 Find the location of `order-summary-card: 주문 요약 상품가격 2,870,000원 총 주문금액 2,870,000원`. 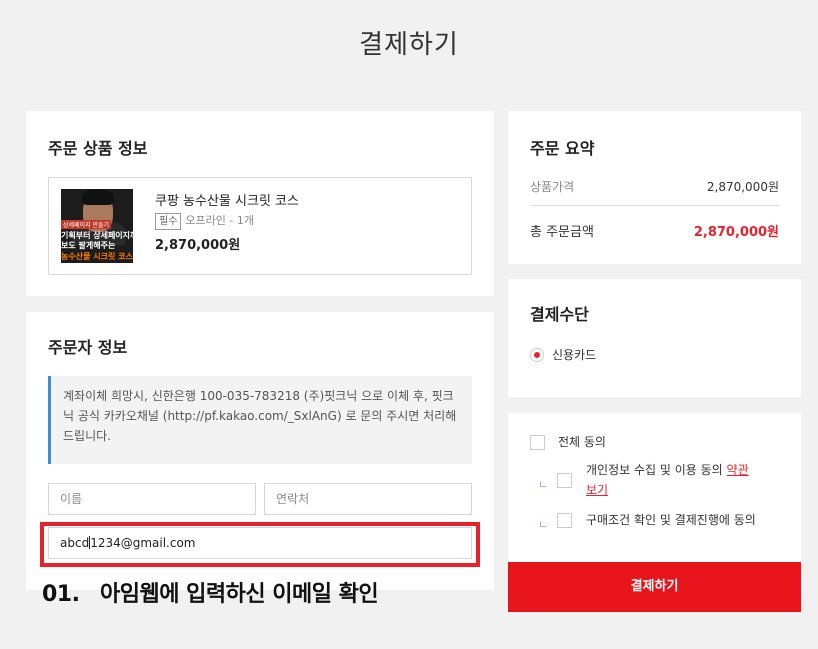

order-summary-card: 주문 요약 상품가격 2,870,000원 총 주문금액 2,870,000원 is located at coordinates (654, 187).